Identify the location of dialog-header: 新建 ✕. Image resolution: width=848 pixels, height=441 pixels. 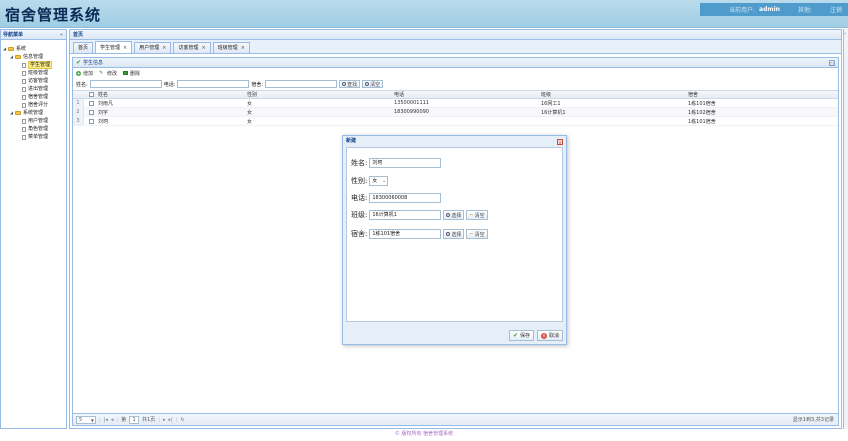
(454, 141).